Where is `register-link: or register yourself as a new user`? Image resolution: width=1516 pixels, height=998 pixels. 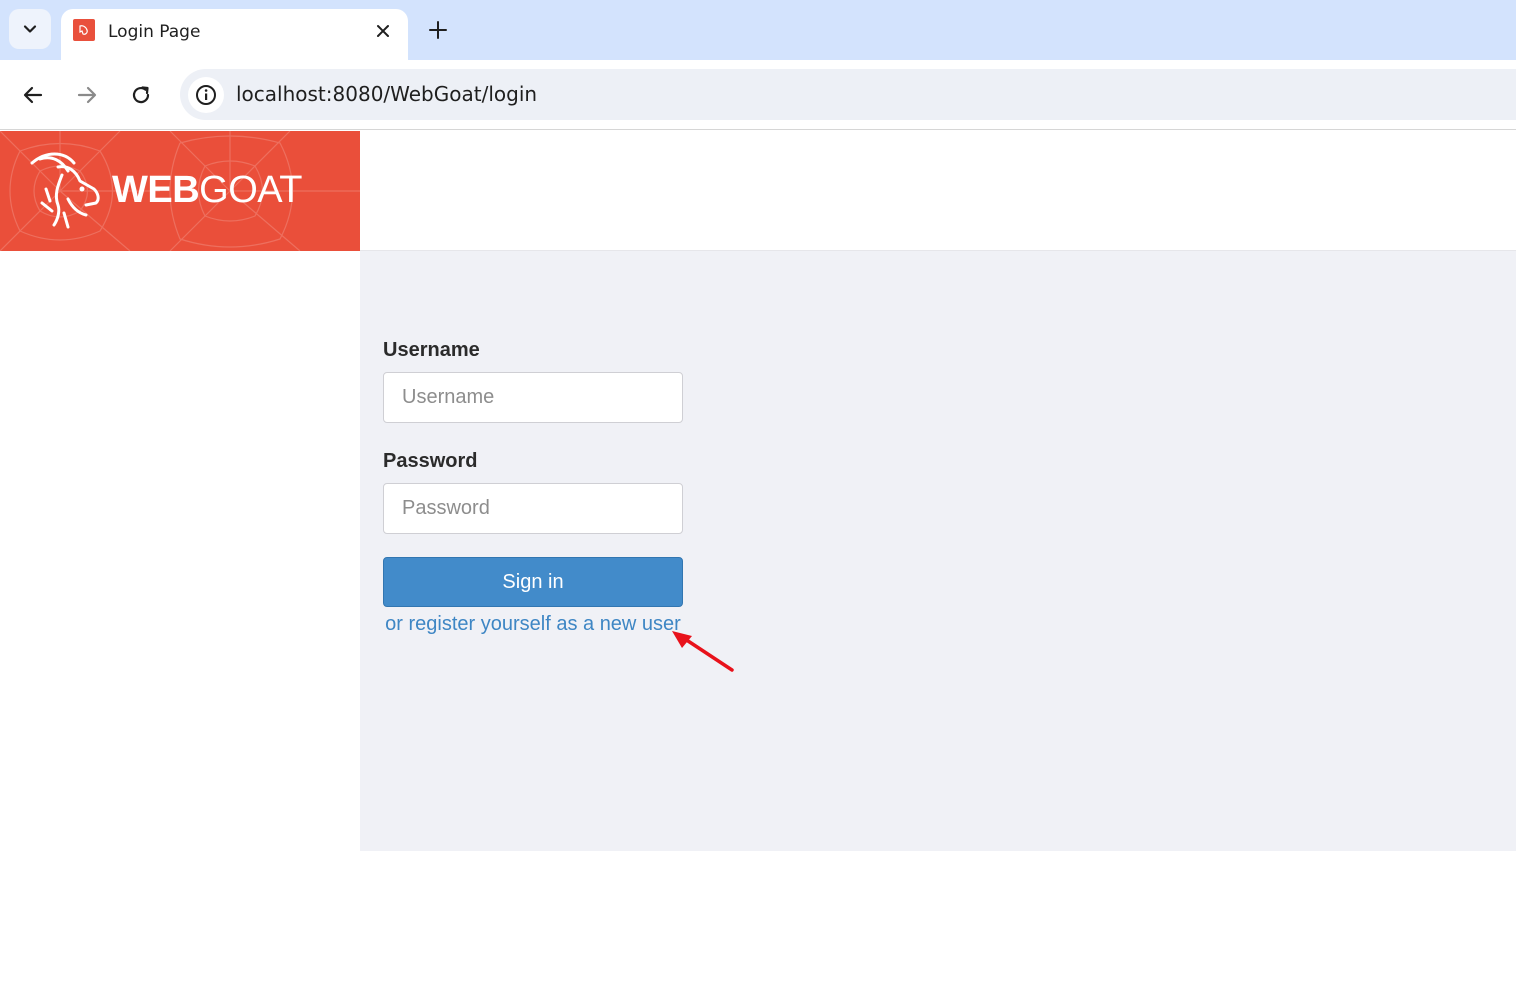 register-link: or register yourself as a new user is located at coordinates (533, 624).